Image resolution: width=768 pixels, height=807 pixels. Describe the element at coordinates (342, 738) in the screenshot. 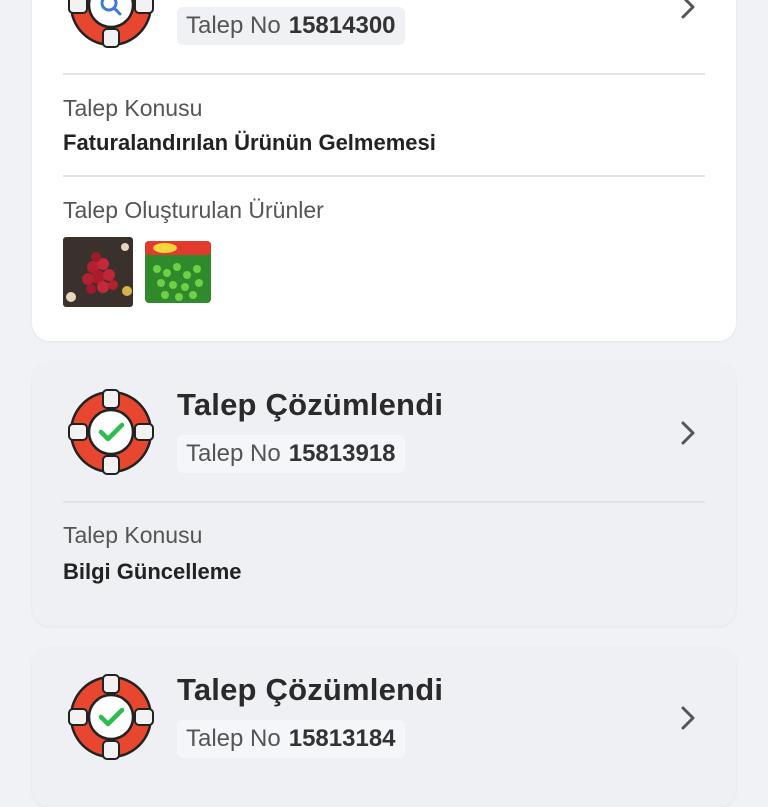

I see `ticket-number: 15813184` at that location.